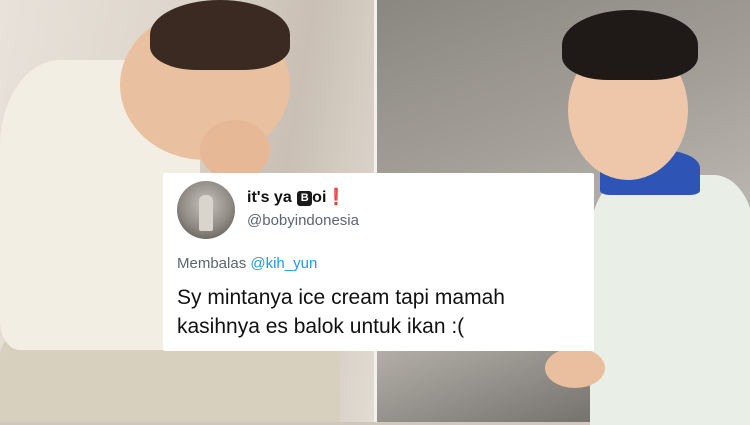 The height and width of the screenshot is (425, 750). What do you see at coordinates (319, 197) in the screenshot?
I see `display-name-suffix: oi` at bounding box center [319, 197].